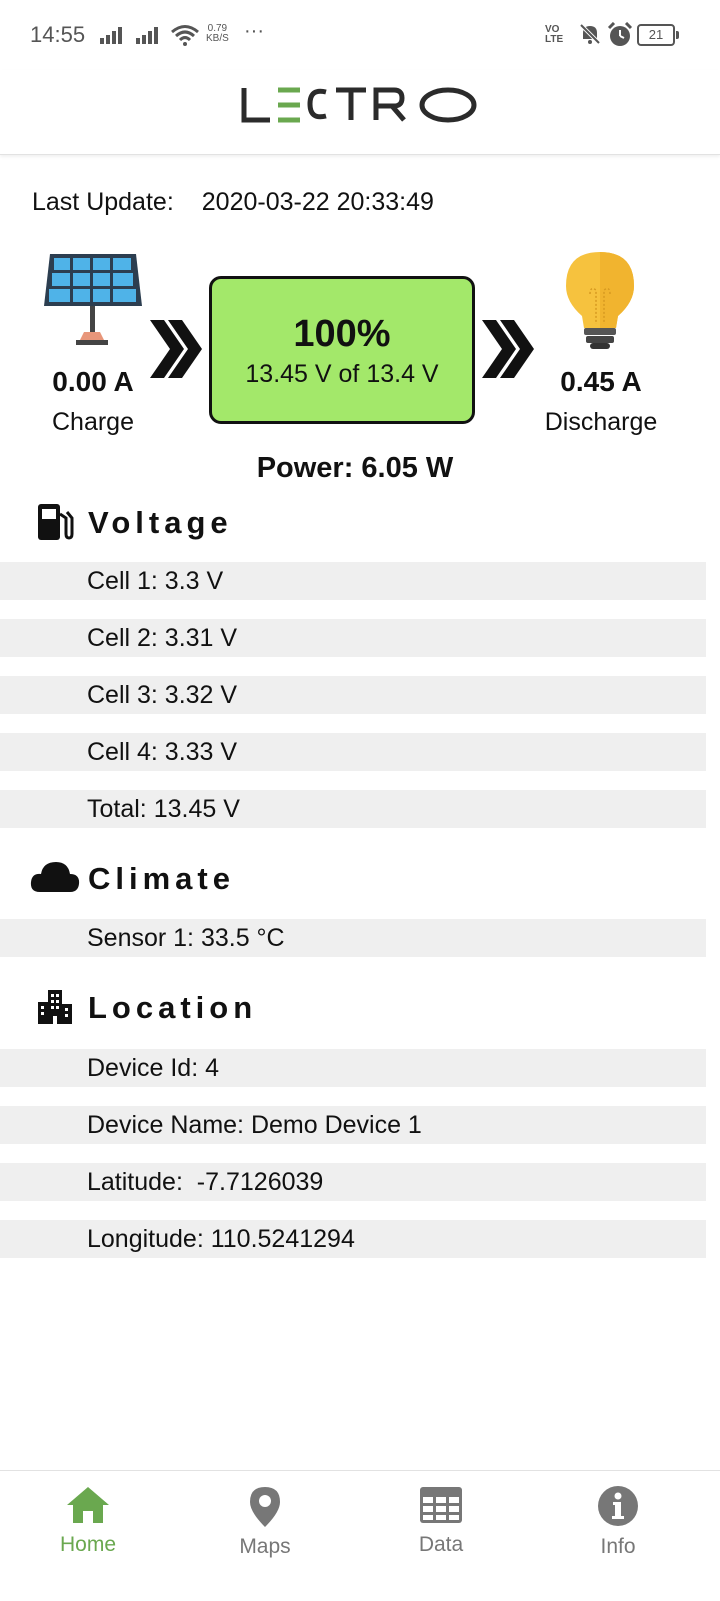 This screenshot has height=1601, width=720. Describe the element at coordinates (58, 34) in the screenshot. I see `status-time: 14:55` at that location.